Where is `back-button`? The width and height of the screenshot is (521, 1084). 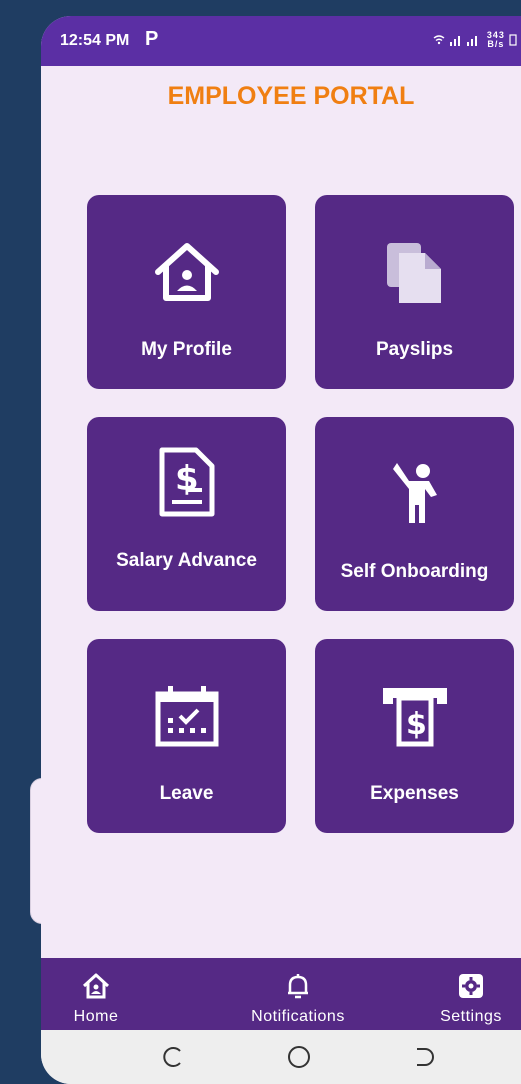
back-button is located at coordinates (424, 1057).